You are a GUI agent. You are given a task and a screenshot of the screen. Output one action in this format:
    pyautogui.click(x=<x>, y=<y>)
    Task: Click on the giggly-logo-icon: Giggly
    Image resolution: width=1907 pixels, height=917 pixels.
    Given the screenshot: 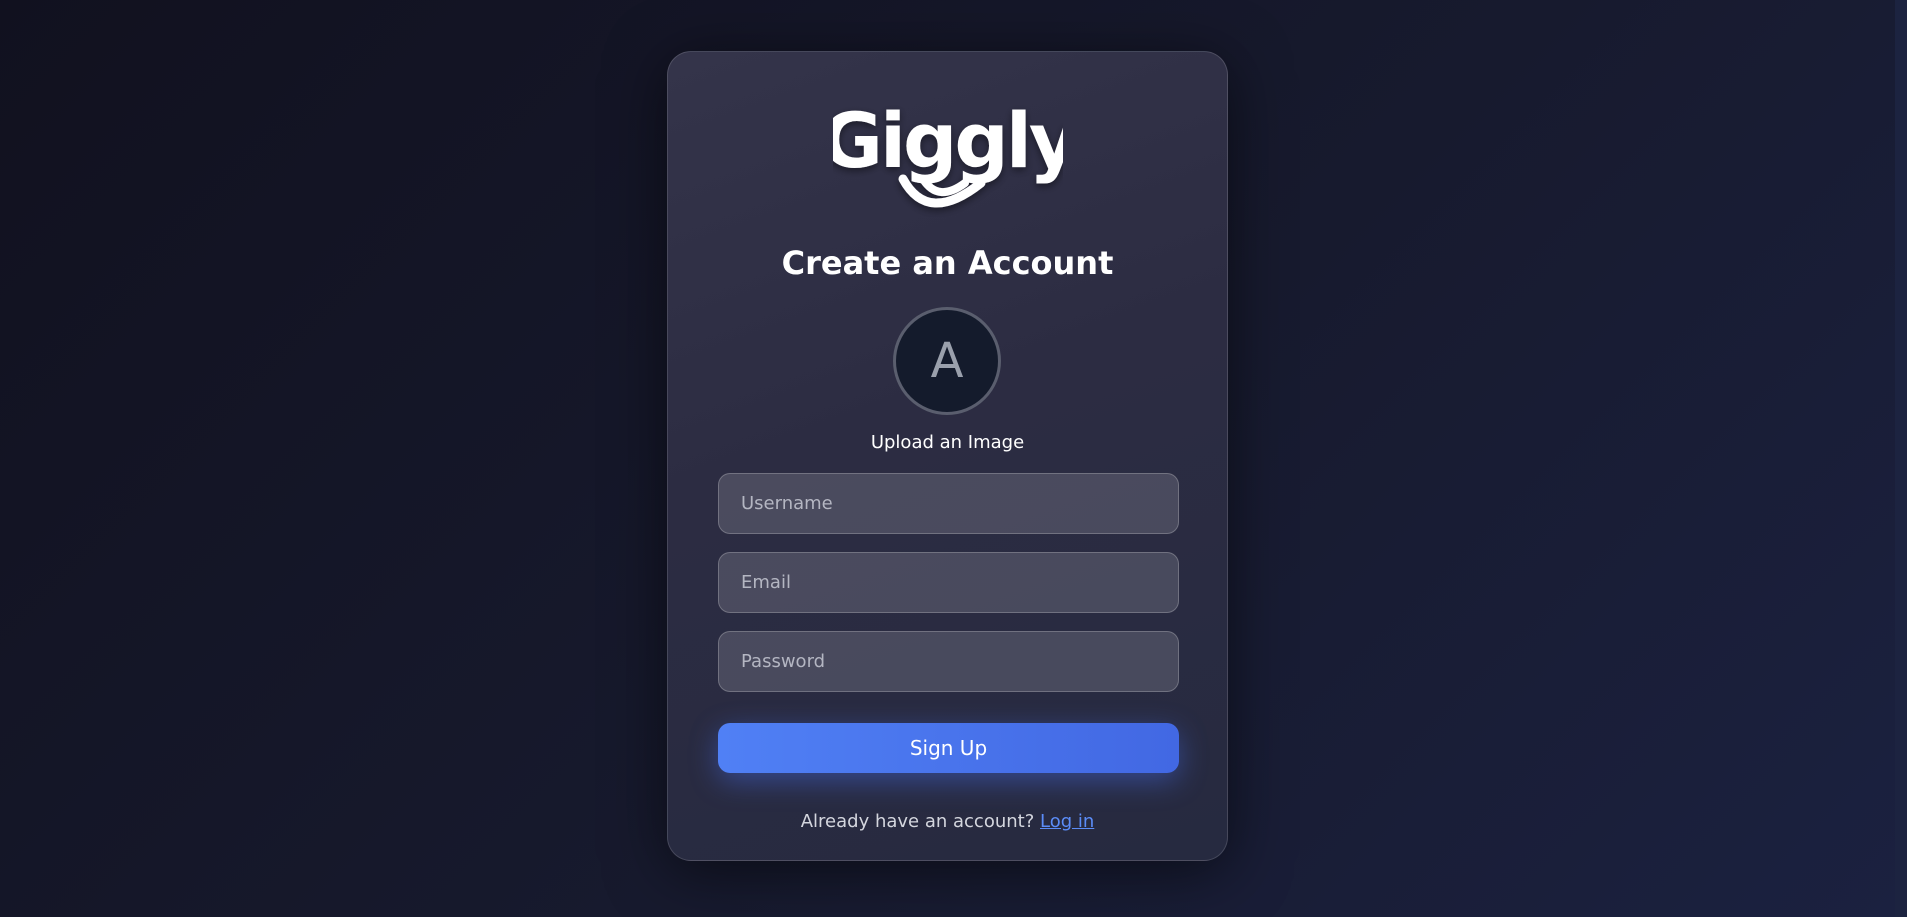 What is the action you would take?
    pyautogui.click(x=948, y=152)
    